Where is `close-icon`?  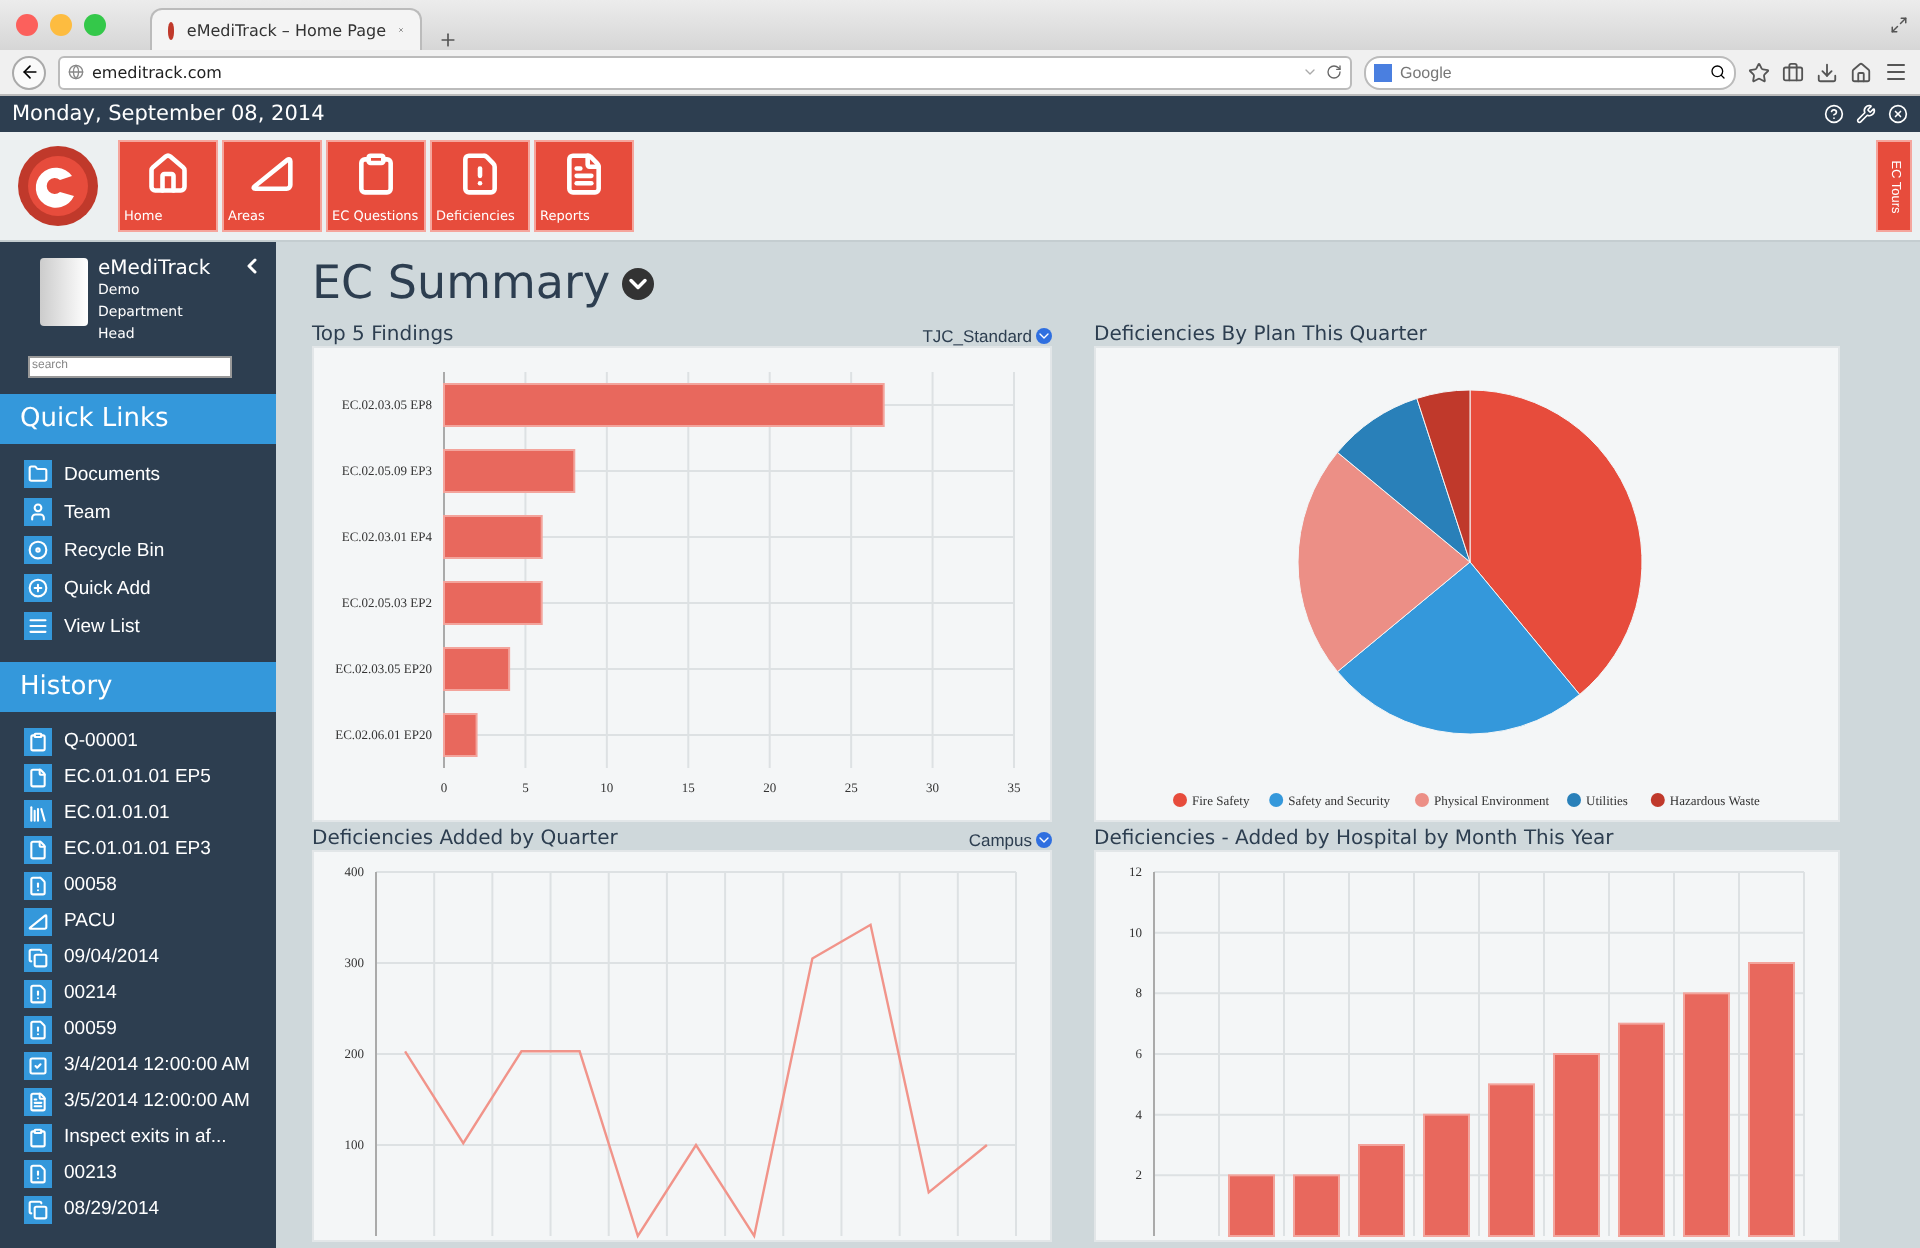
close-icon is located at coordinates (1898, 114).